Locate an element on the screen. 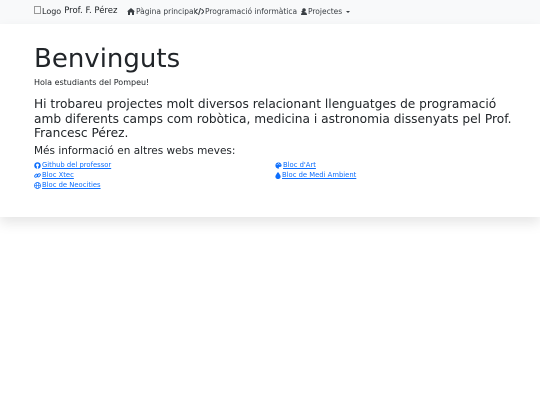 The height and width of the screenshot is (405, 540). link-neocities: Bloc de Neocities is located at coordinates (67, 185).